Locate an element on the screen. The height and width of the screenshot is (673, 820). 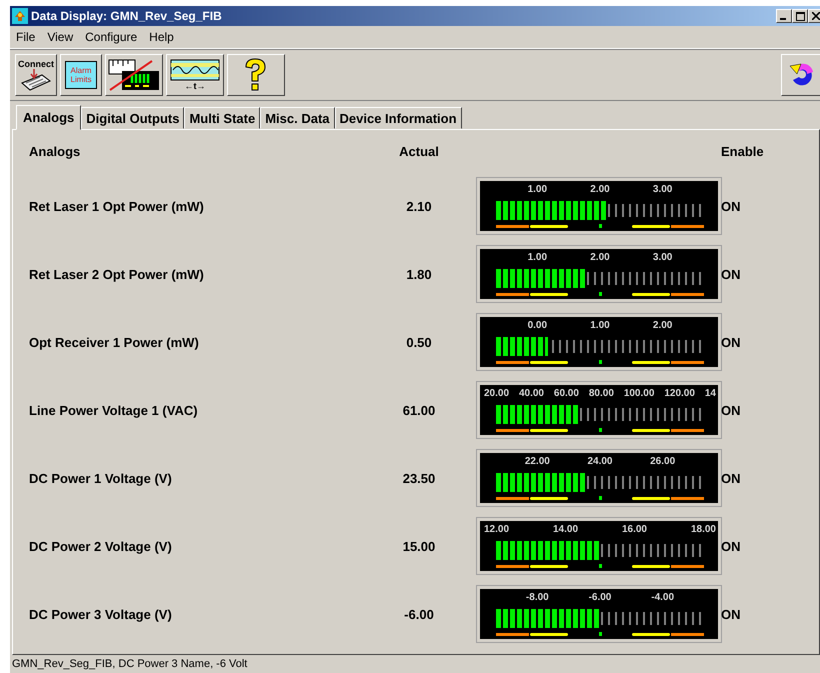
scale-label: 20.00 is located at coordinates (497, 394).